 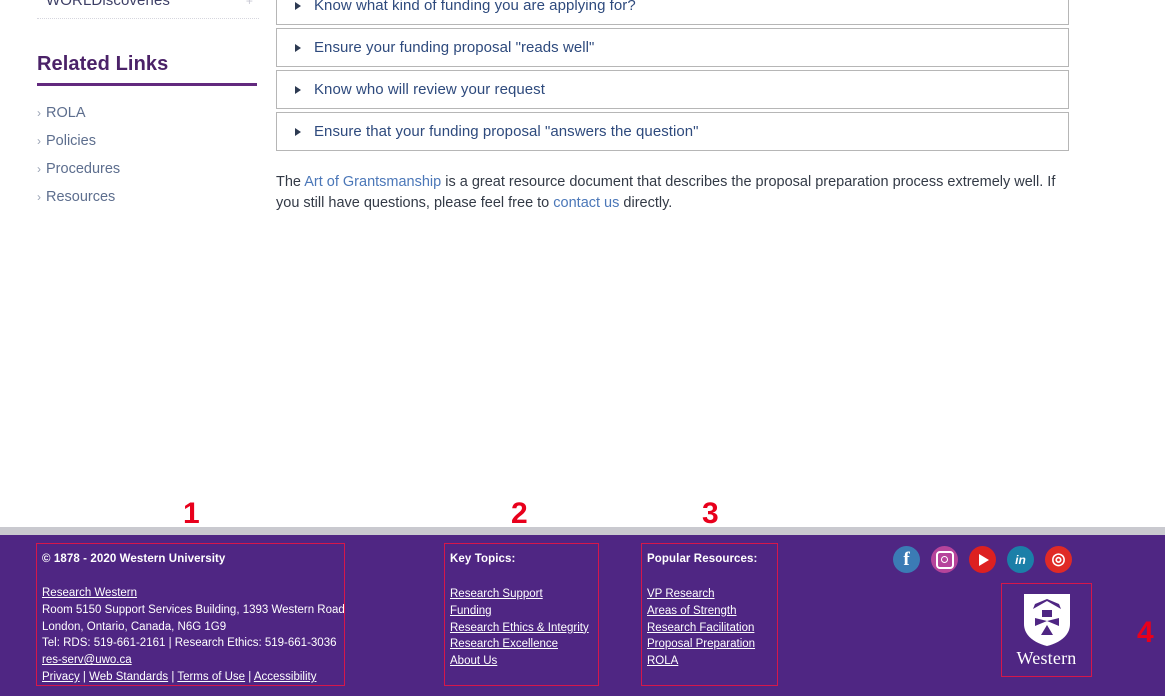 I want to click on accordion-item-label: Know who will review your request, so click(x=429, y=89).